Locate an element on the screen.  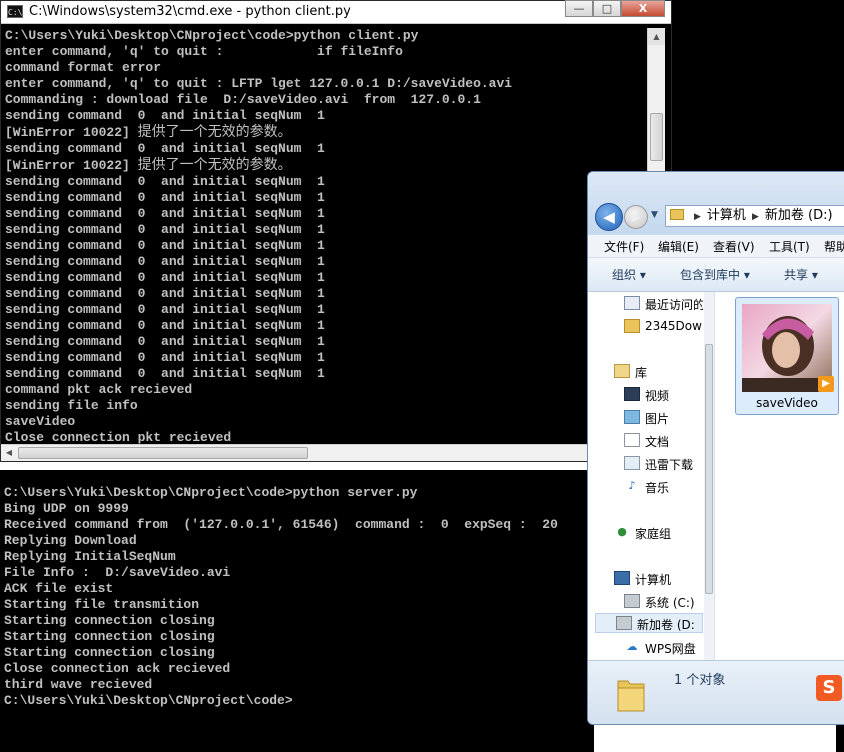
console-line: ACK file exist is located at coordinates (59, 588).